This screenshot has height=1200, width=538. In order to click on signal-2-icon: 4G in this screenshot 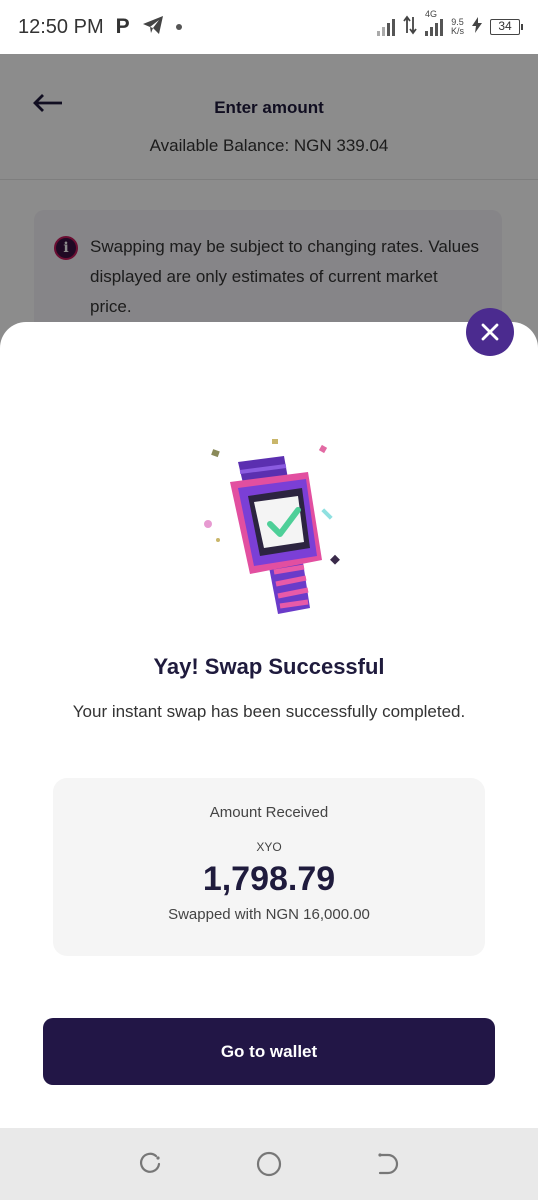, I will do `click(433, 23)`.